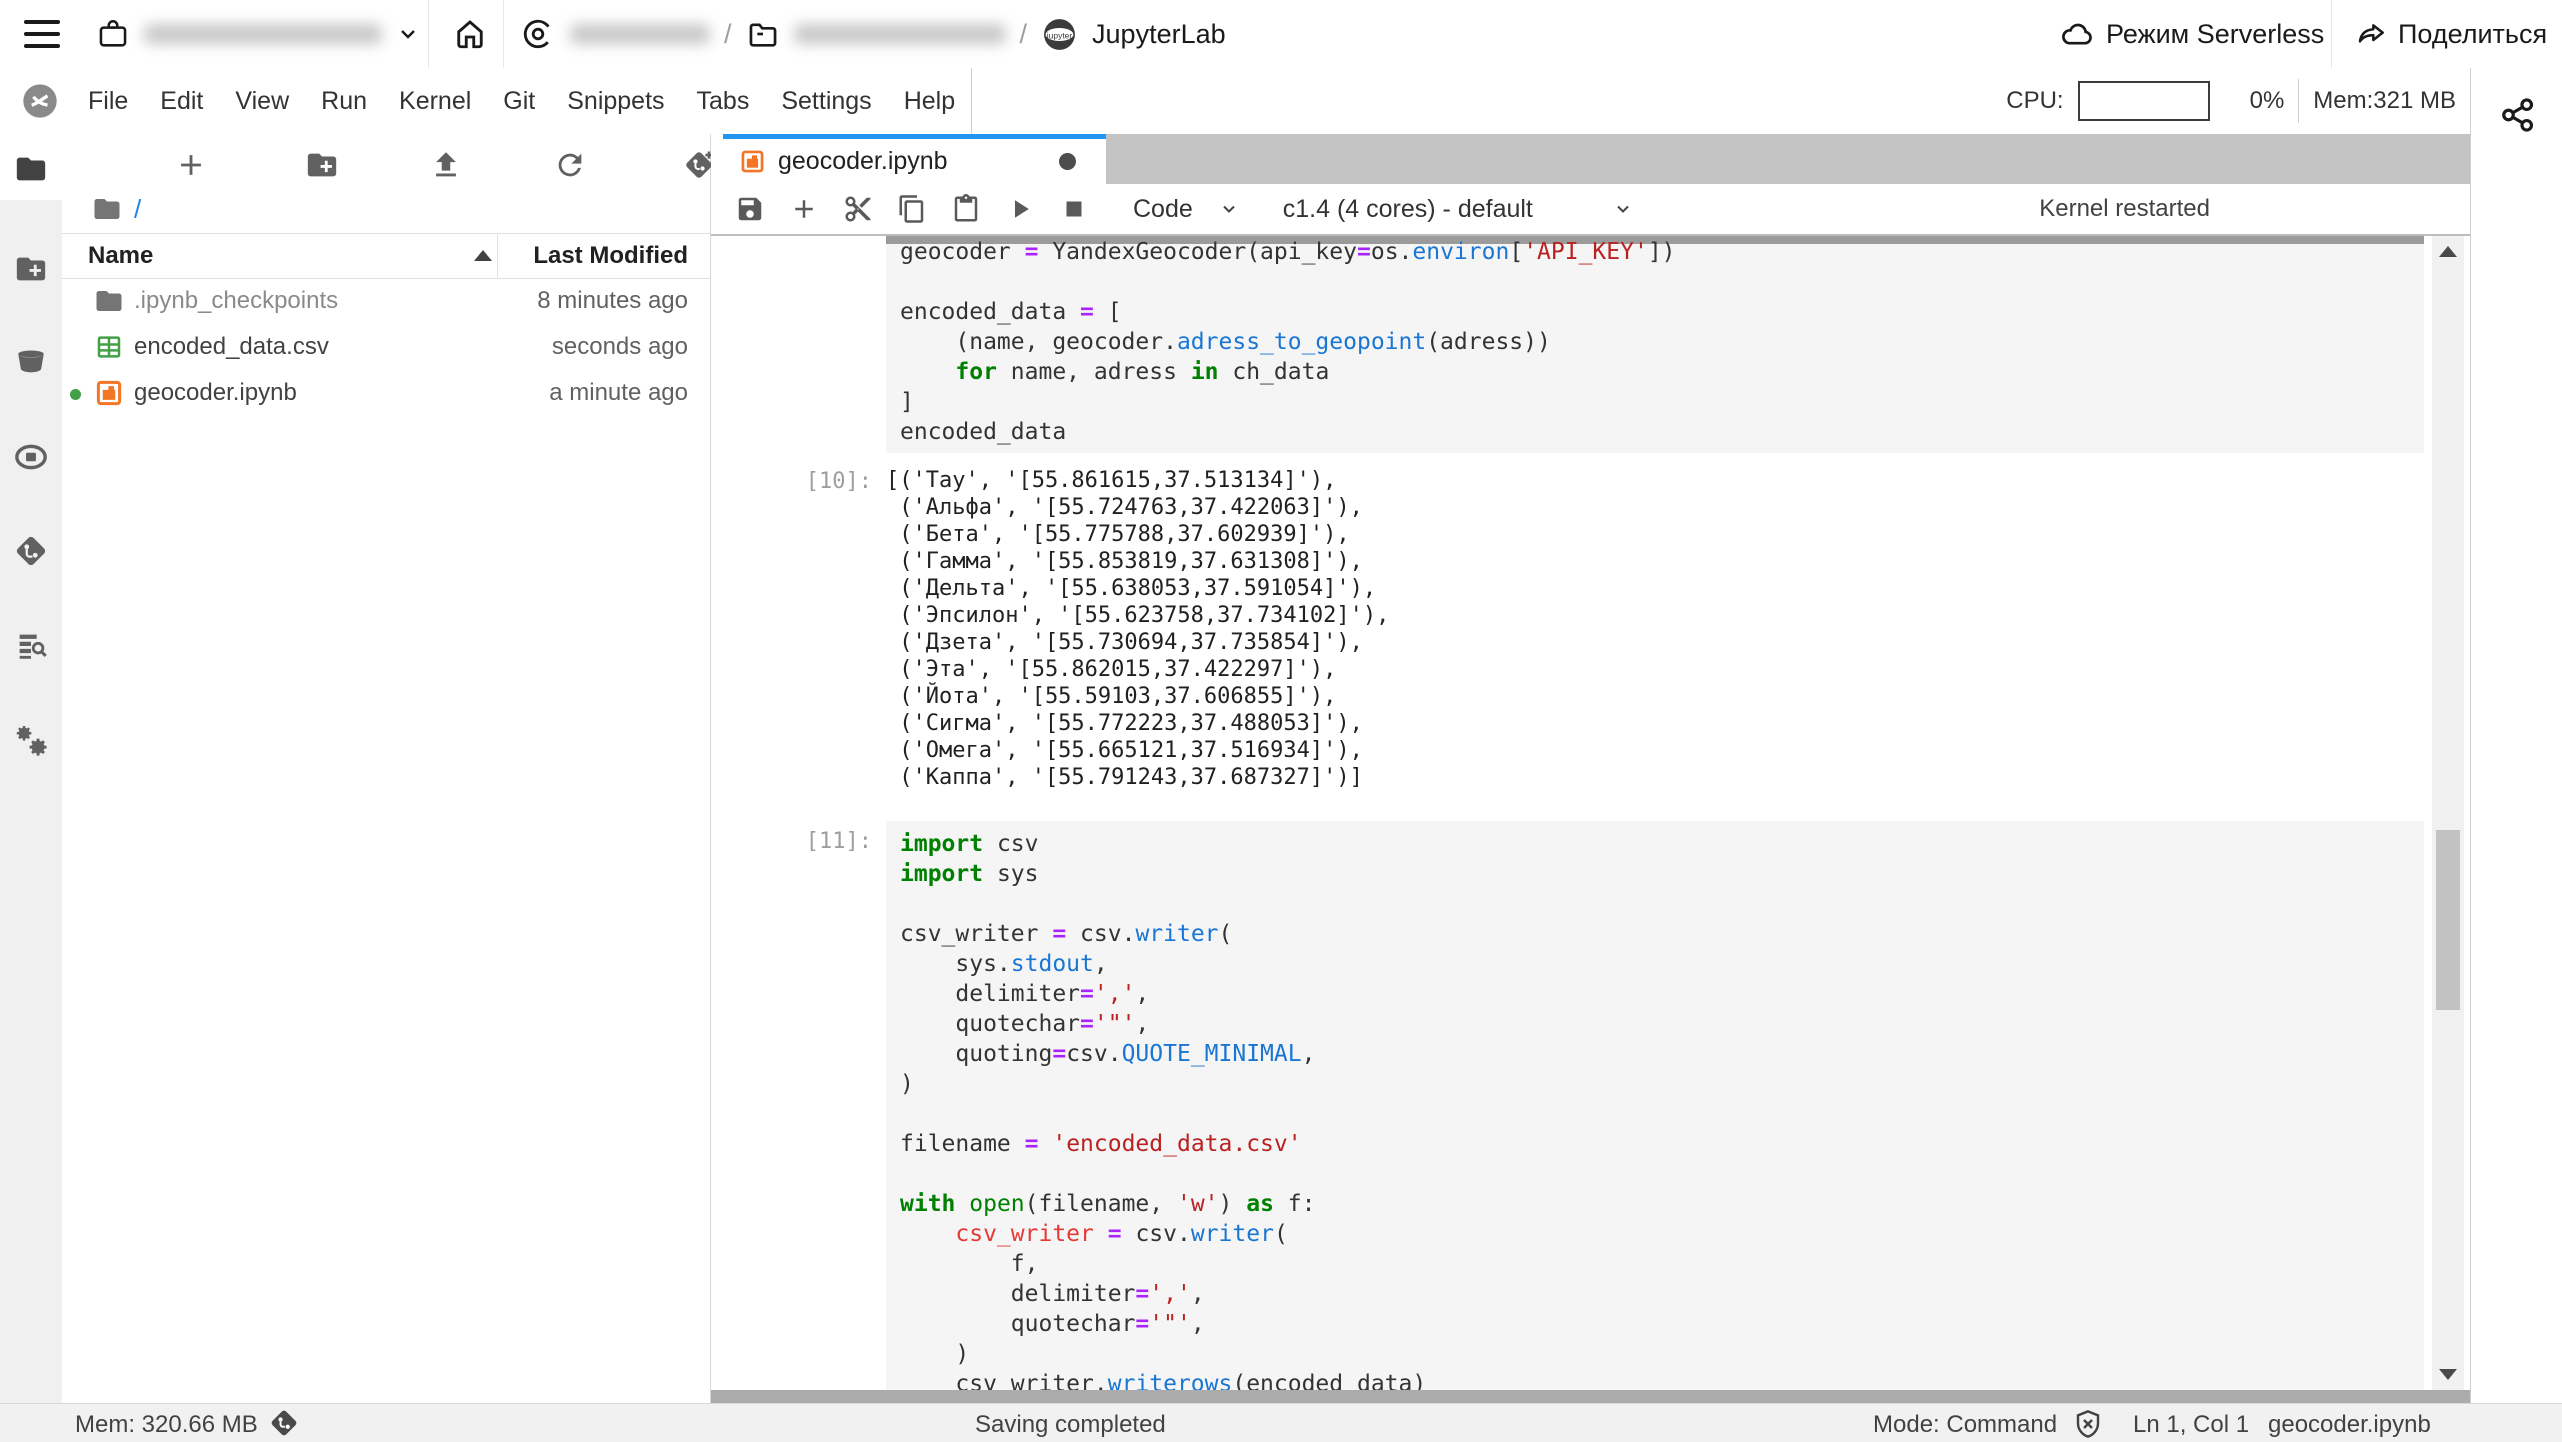 The height and width of the screenshot is (1442, 2562). I want to click on output-prompt: [10]:, so click(838, 481).